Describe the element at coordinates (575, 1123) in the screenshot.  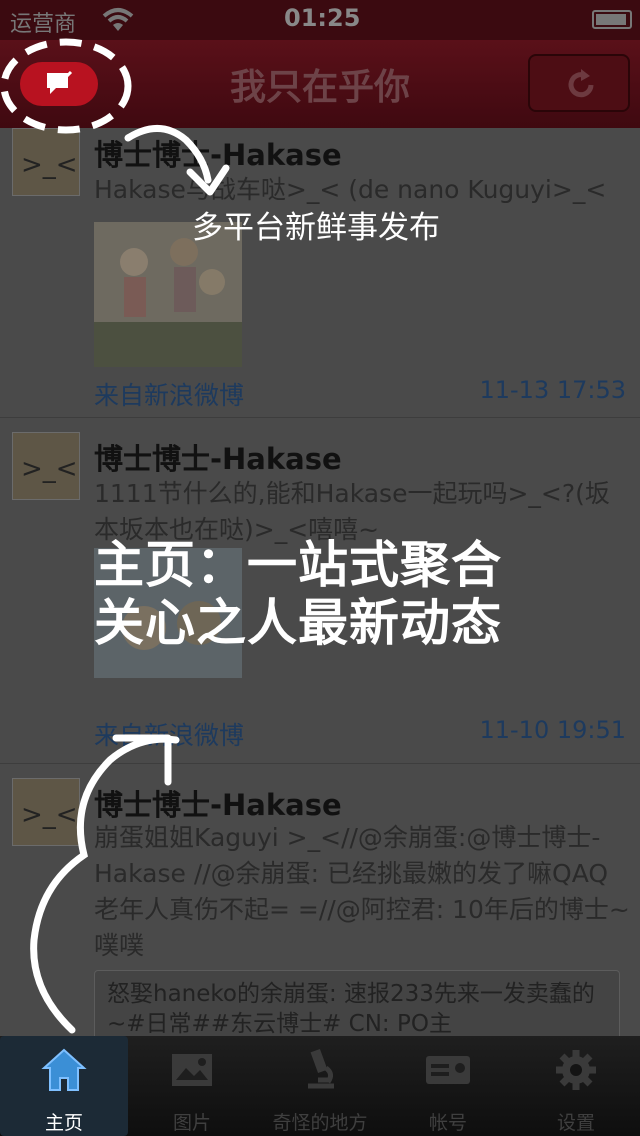
I see `tab-label: 设置` at that location.